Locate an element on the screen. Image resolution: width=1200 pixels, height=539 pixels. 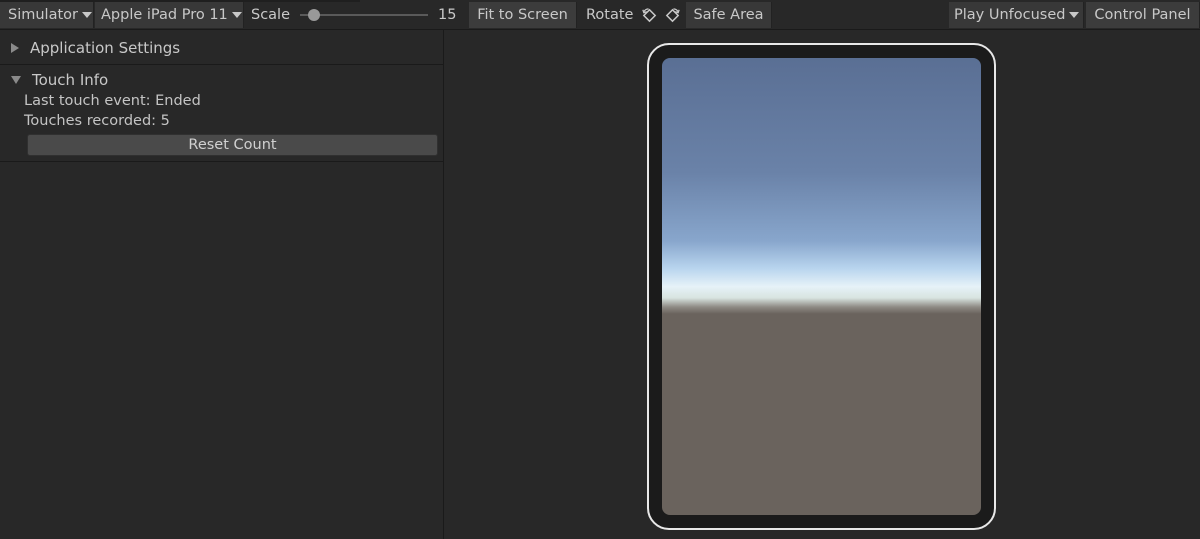
rotate-right-button is located at coordinates (670, 15).